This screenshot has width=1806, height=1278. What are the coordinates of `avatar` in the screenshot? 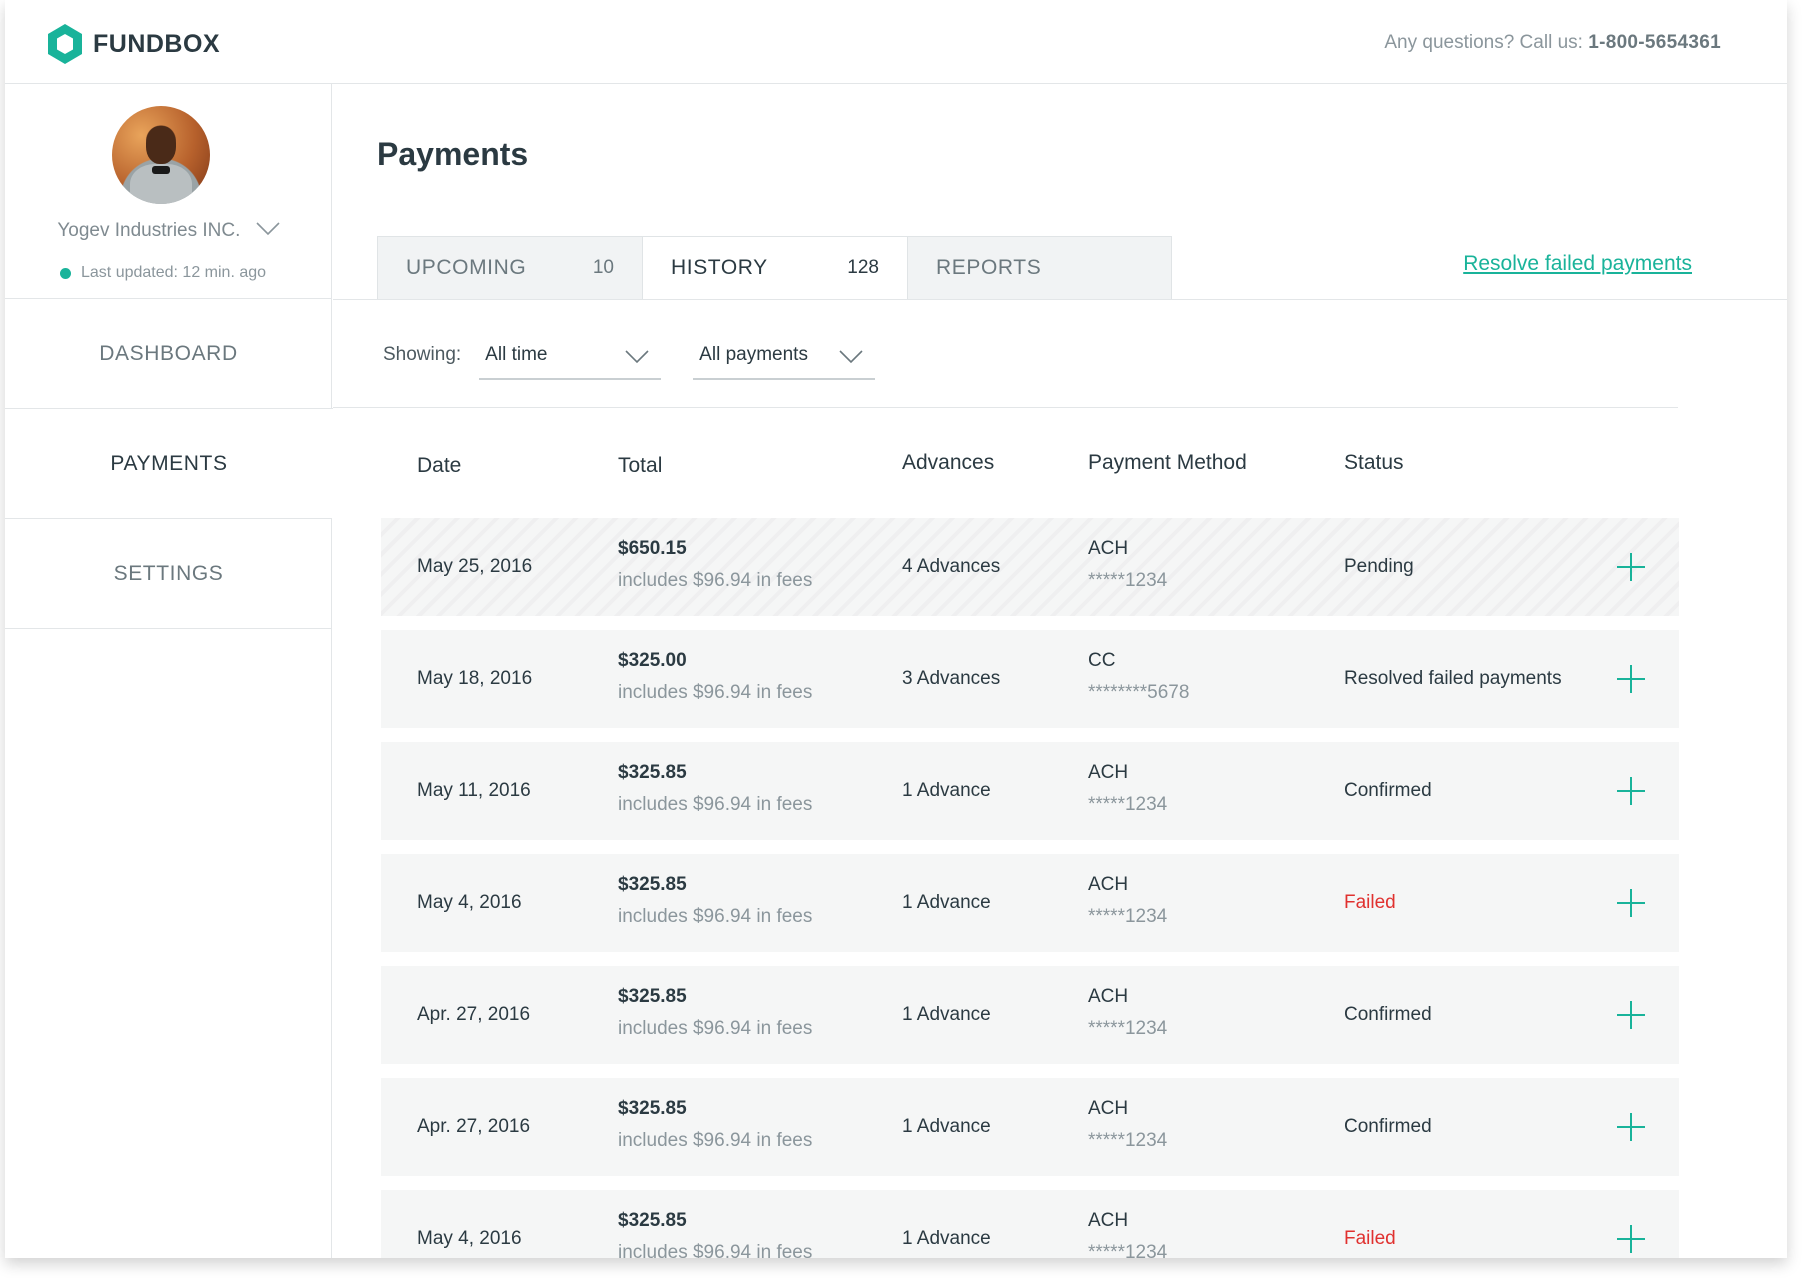 It's located at (161, 155).